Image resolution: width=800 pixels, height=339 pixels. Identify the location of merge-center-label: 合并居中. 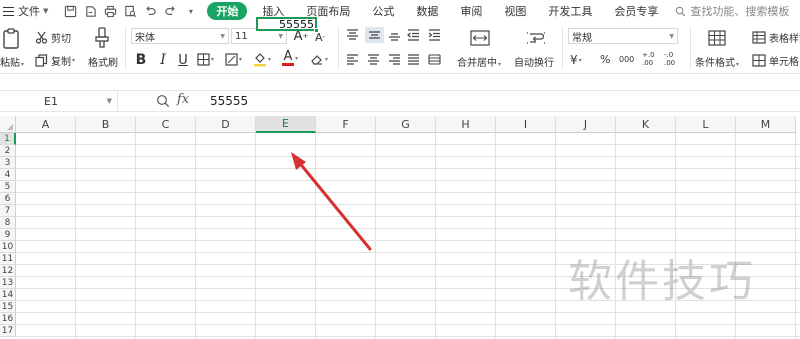
(477, 63).